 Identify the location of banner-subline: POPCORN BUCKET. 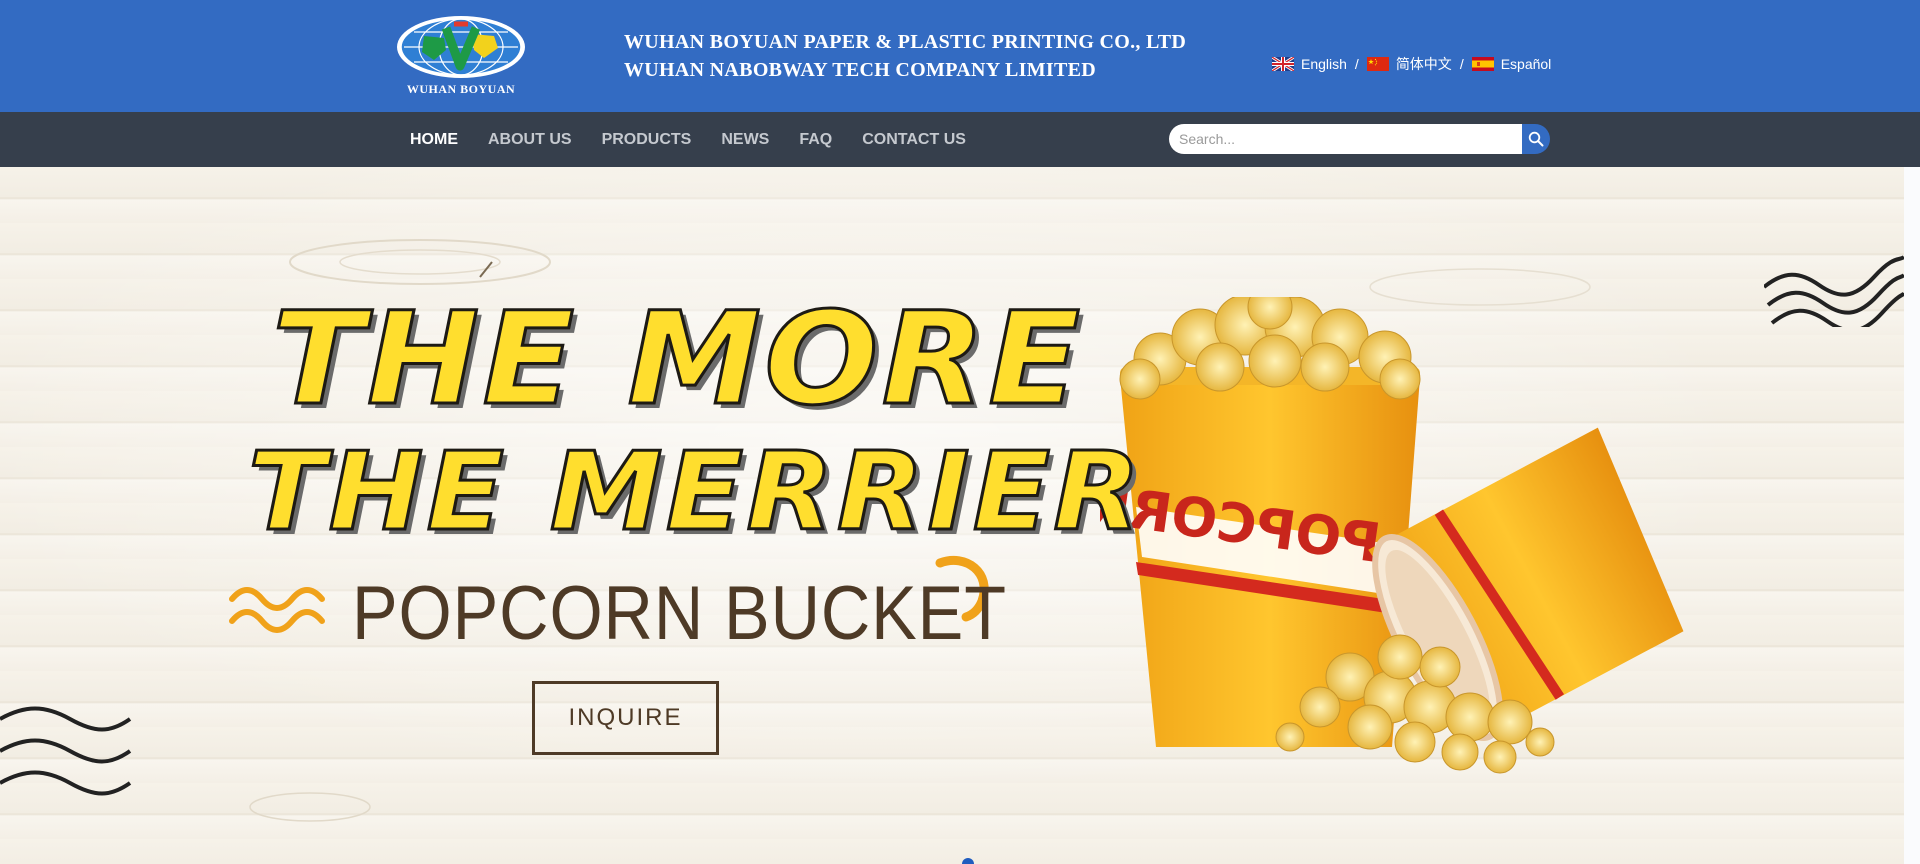
(679, 613).